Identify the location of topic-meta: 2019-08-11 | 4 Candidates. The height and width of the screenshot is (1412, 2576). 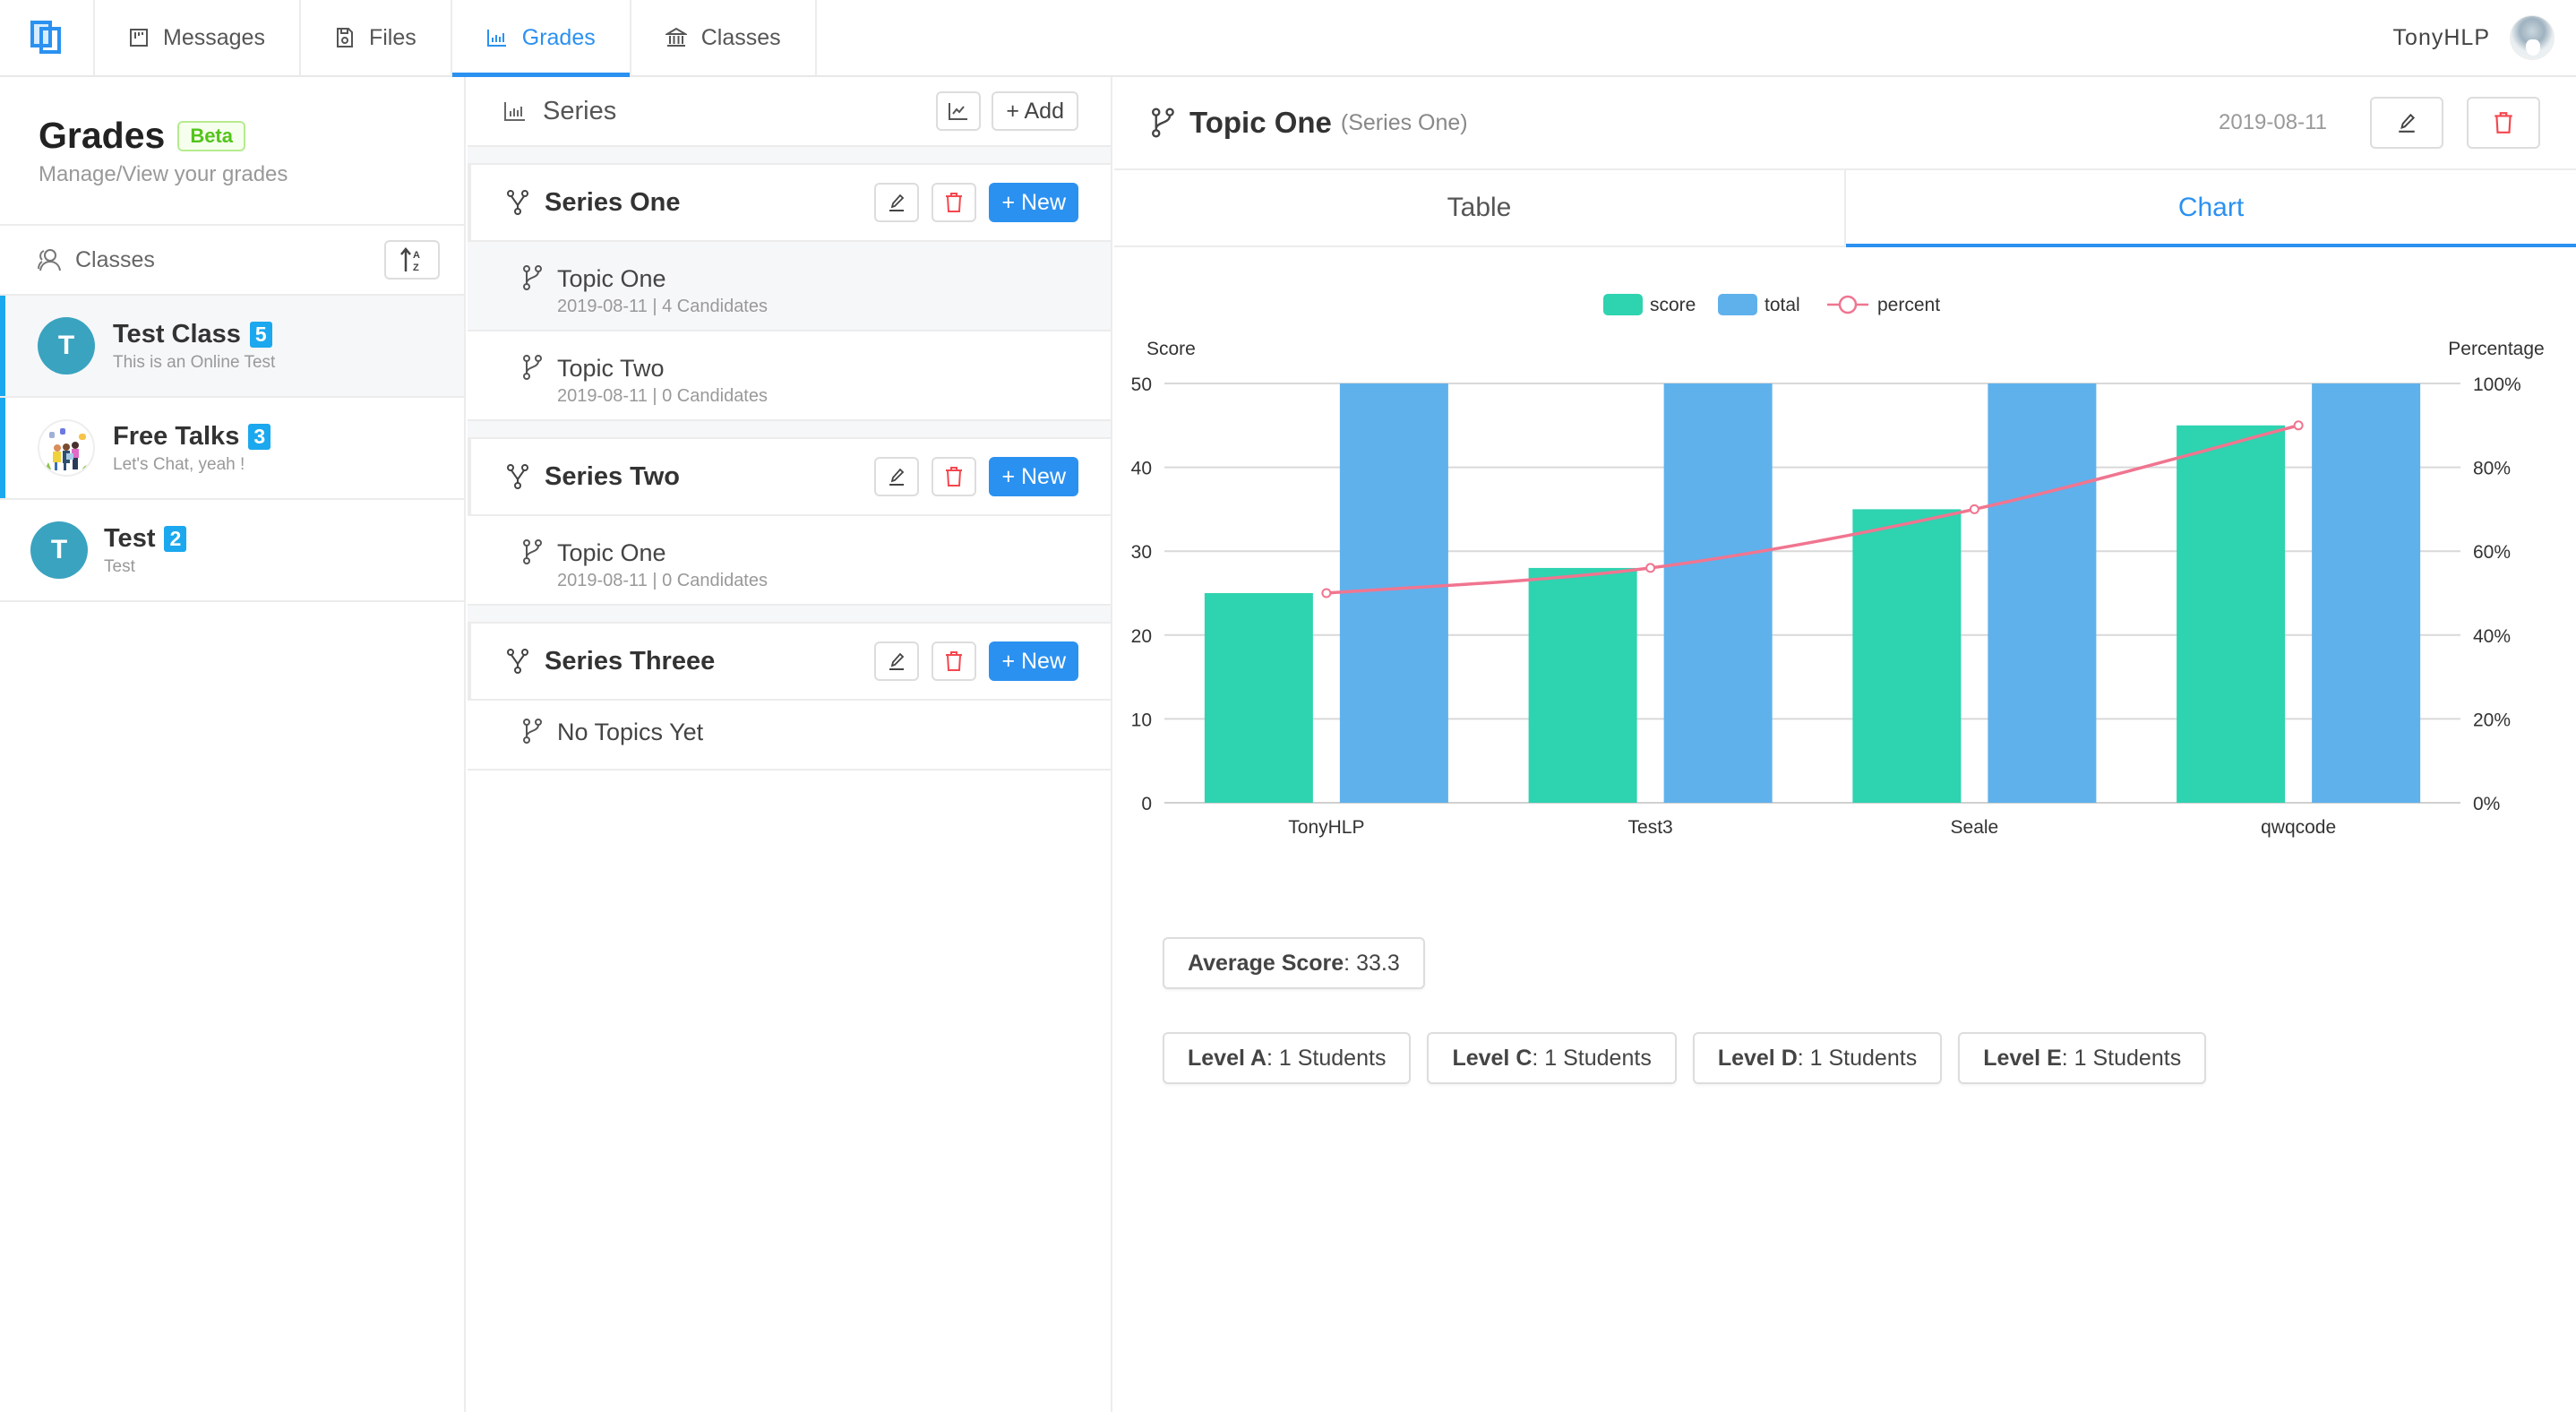
(662, 306).